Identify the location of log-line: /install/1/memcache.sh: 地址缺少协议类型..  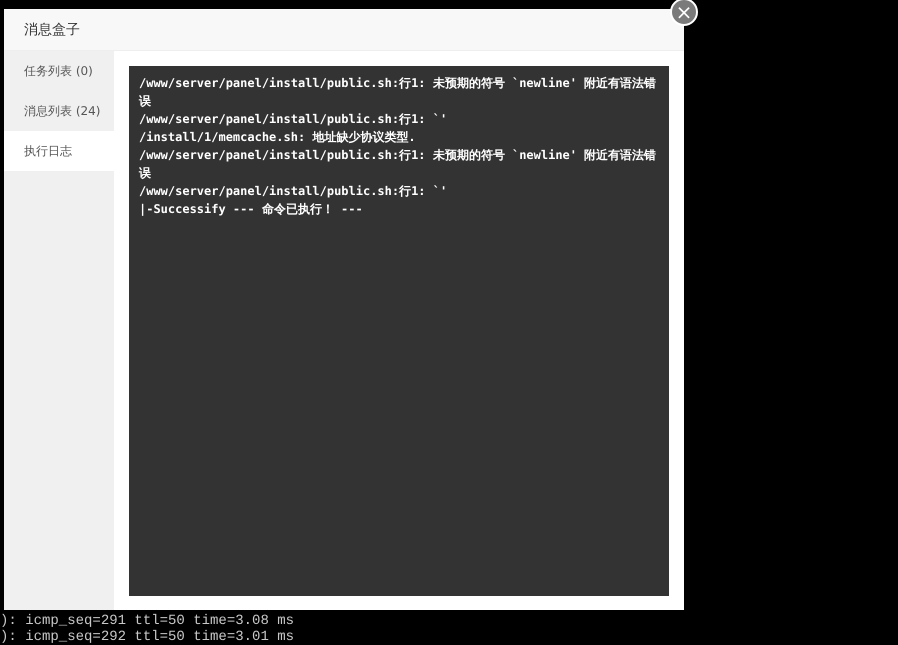
(278, 137).